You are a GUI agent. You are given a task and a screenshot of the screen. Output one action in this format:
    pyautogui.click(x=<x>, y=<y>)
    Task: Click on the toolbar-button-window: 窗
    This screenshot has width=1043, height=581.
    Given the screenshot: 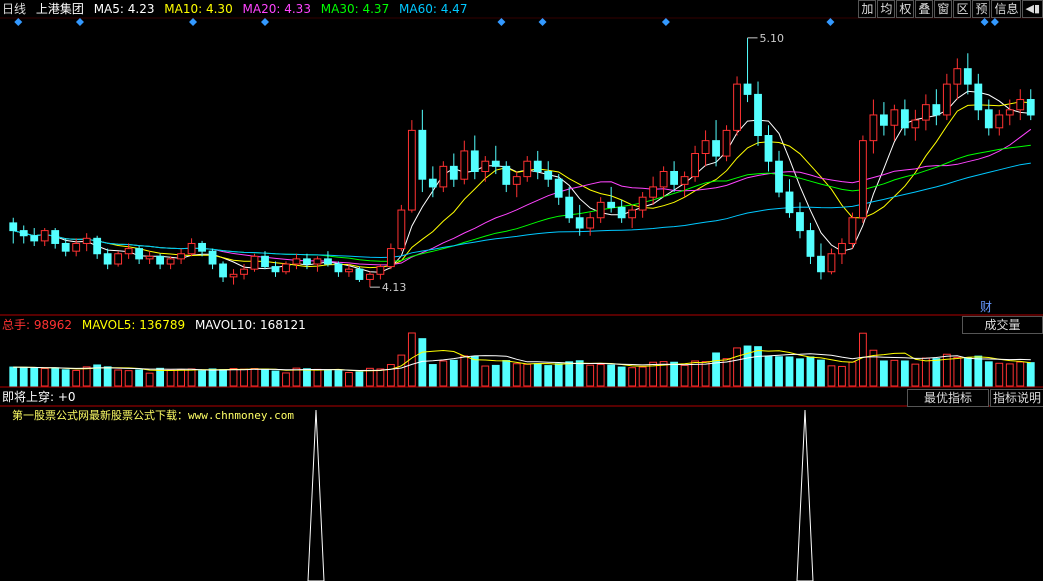 What is the action you would take?
    pyautogui.click(x=943, y=9)
    